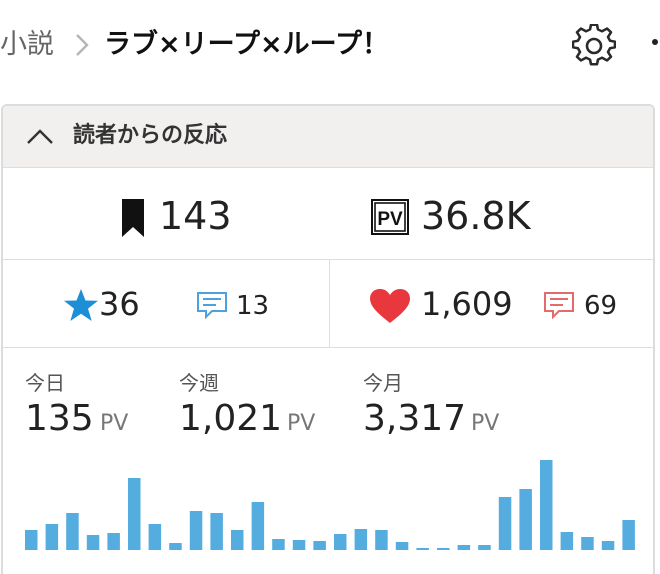 The image size is (660, 574). I want to click on review-count: 13, so click(253, 306).